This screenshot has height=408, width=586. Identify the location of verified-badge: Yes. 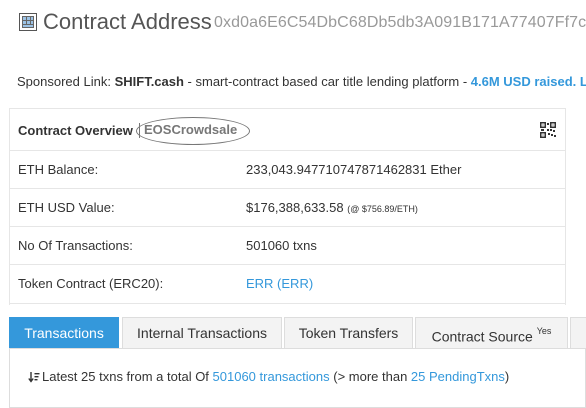
(544, 331).